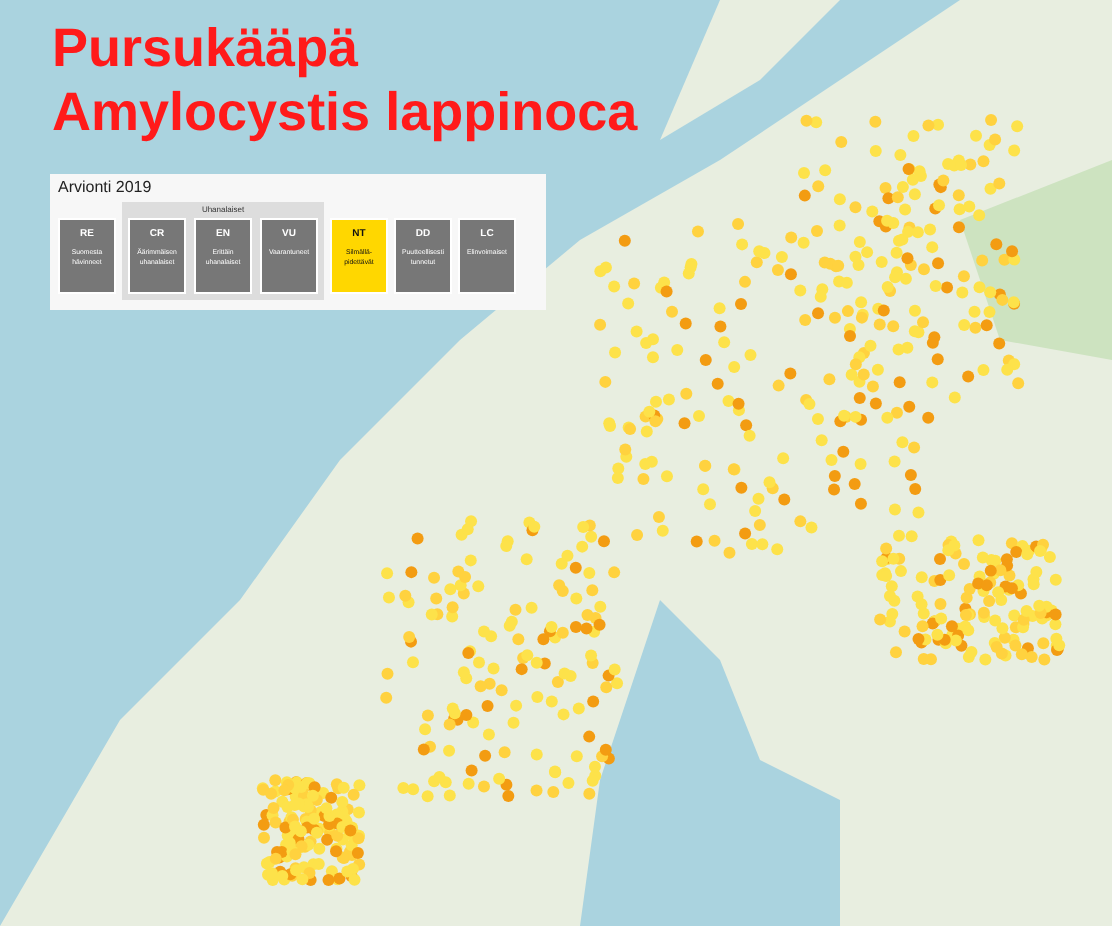 This screenshot has width=1112, height=926. What do you see at coordinates (106, 187) in the screenshot?
I see `panel-heading: Arvionti 2019` at bounding box center [106, 187].